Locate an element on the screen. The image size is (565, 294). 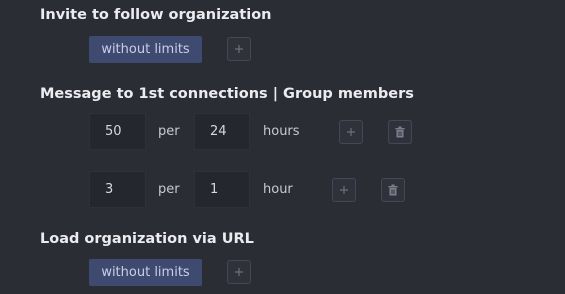
rule-1-count-input: 50 is located at coordinates (117, 131).